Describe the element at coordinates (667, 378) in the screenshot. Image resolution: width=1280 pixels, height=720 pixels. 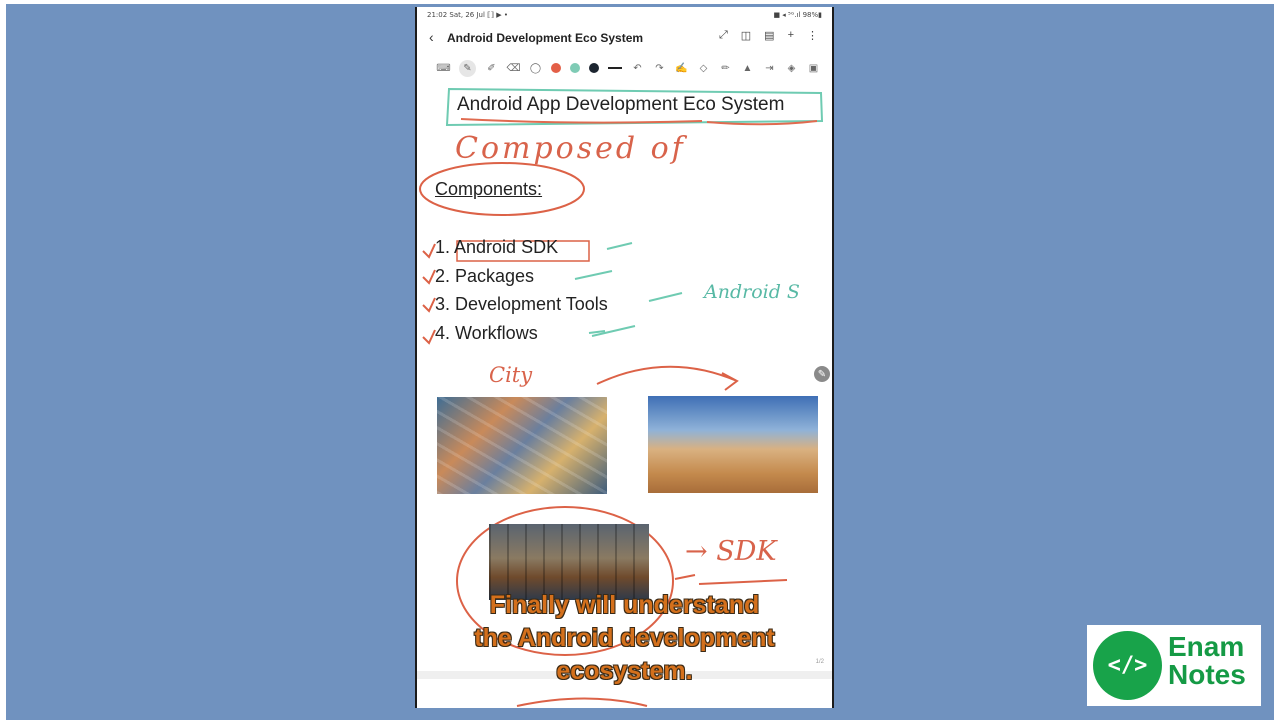
I see `arrow-ink` at that location.